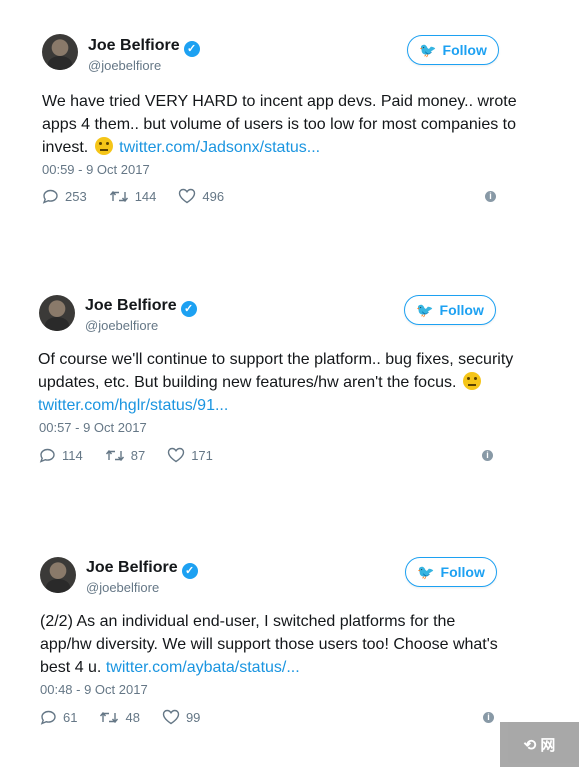 The width and height of the screenshot is (579, 767). I want to click on info-icon: i, so click(488, 717).